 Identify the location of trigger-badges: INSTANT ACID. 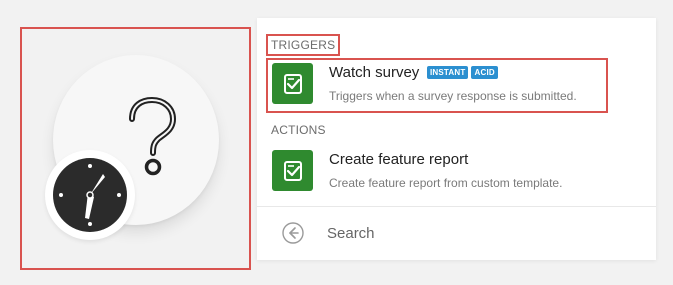
(462, 72).